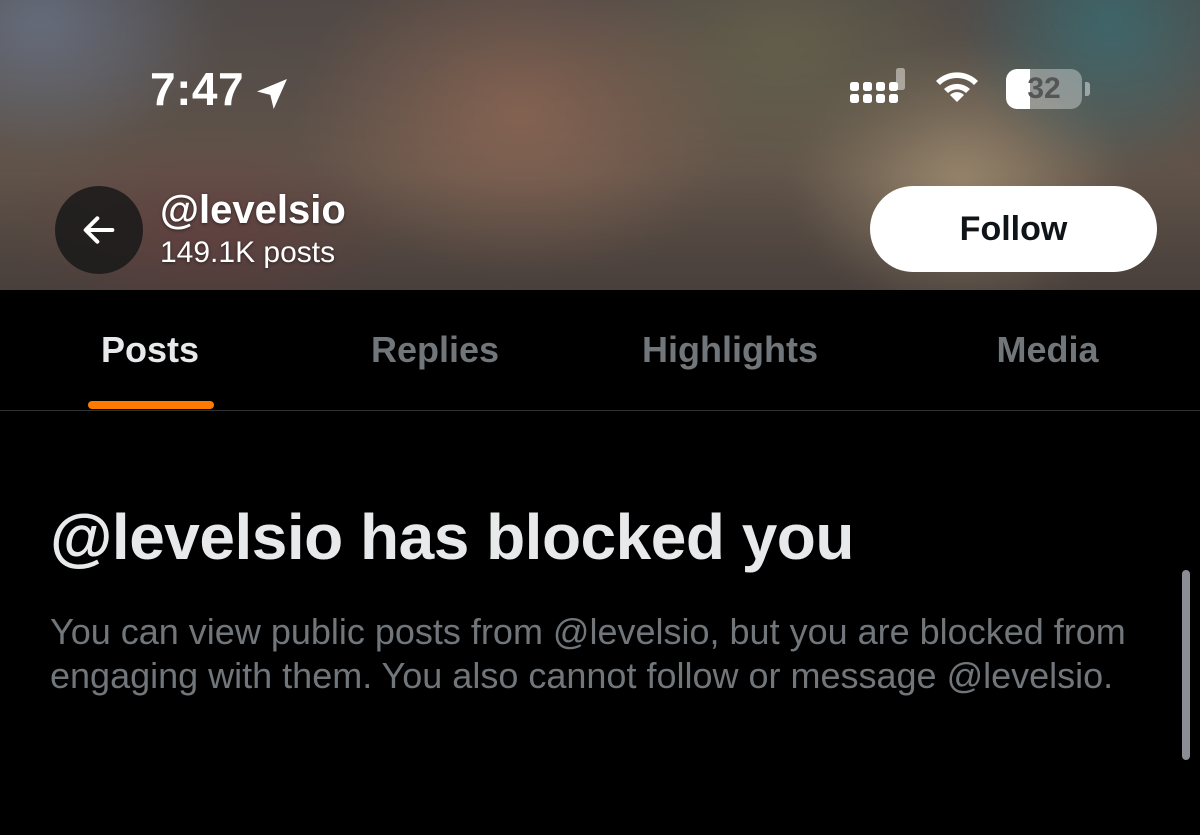 The width and height of the screenshot is (1200, 835). I want to click on blocked-notice-title: @levelsio has blocked you, so click(452, 537).